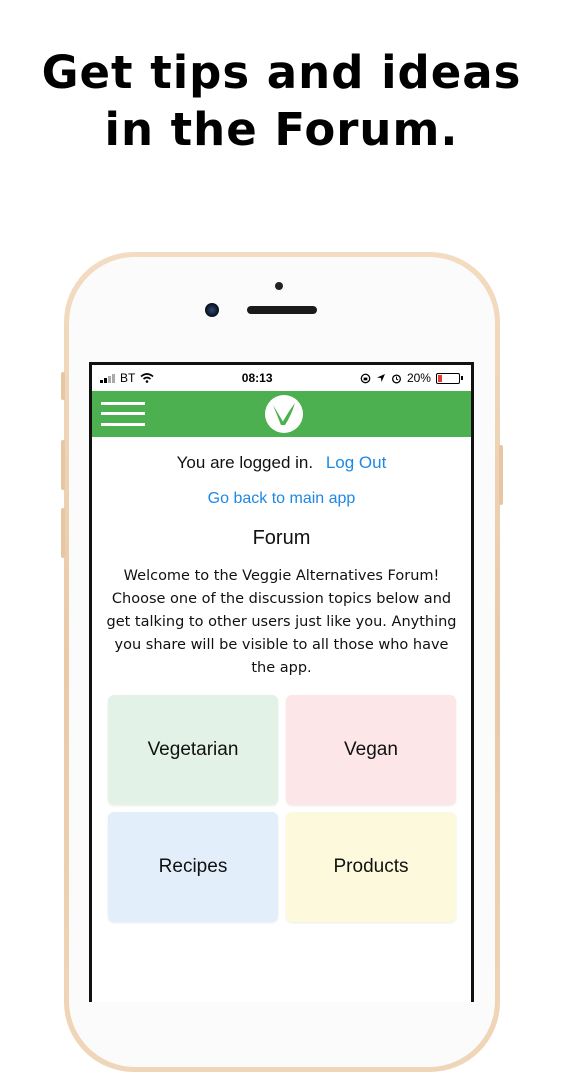  What do you see at coordinates (279, 286) in the screenshot?
I see `proximity-sensor` at bounding box center [279, 286].